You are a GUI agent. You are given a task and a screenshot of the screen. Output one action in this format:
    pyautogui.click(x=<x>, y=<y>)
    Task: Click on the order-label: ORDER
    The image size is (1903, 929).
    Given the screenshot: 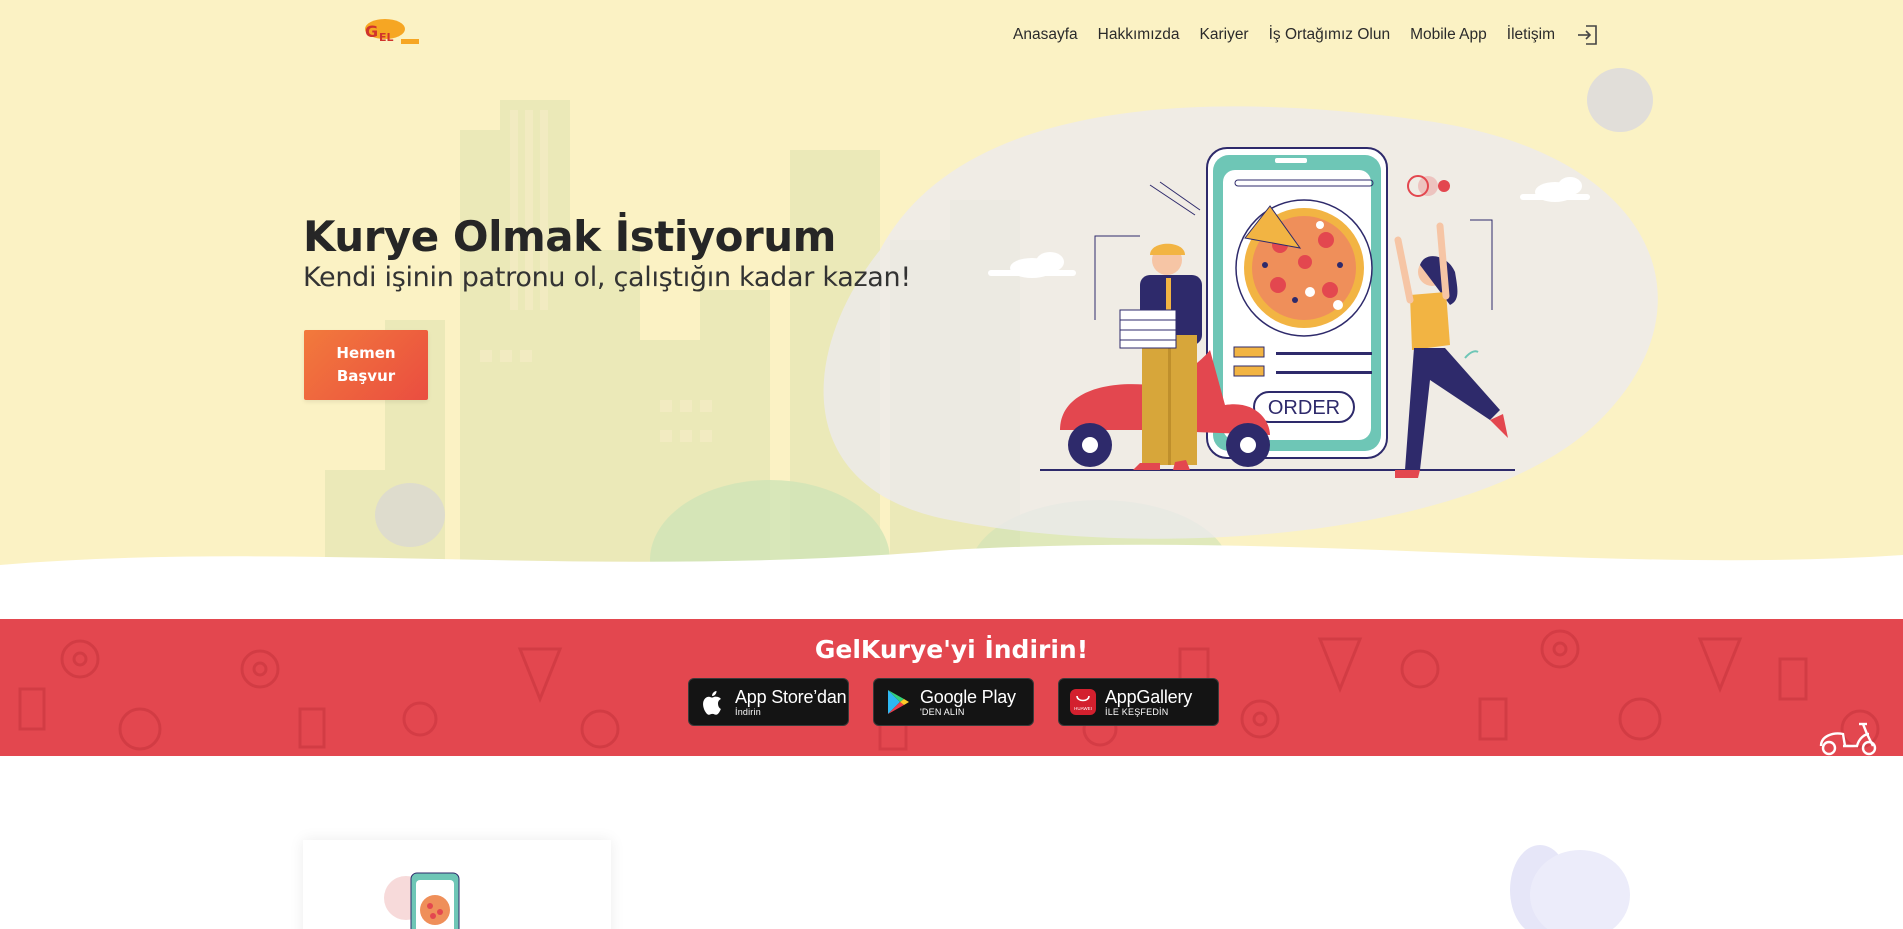 What is the action you would take?
    pyautogui.click(x=1304, y=408)
    